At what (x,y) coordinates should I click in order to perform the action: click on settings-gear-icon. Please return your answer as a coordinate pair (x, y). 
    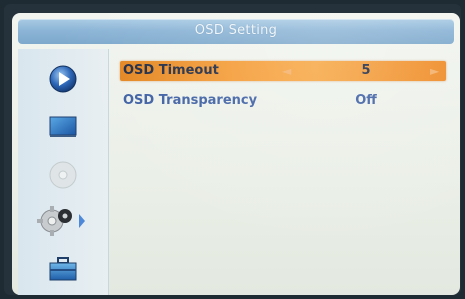
    Looking at the image, I should click on (61, 221).